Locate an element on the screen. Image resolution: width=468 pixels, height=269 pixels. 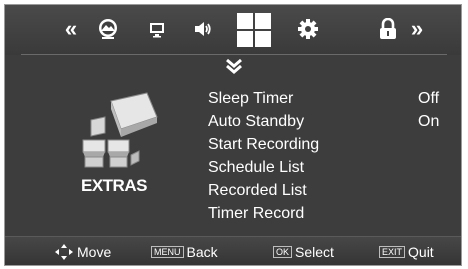
extras-grid-icon is located at coordinates (254, 30).